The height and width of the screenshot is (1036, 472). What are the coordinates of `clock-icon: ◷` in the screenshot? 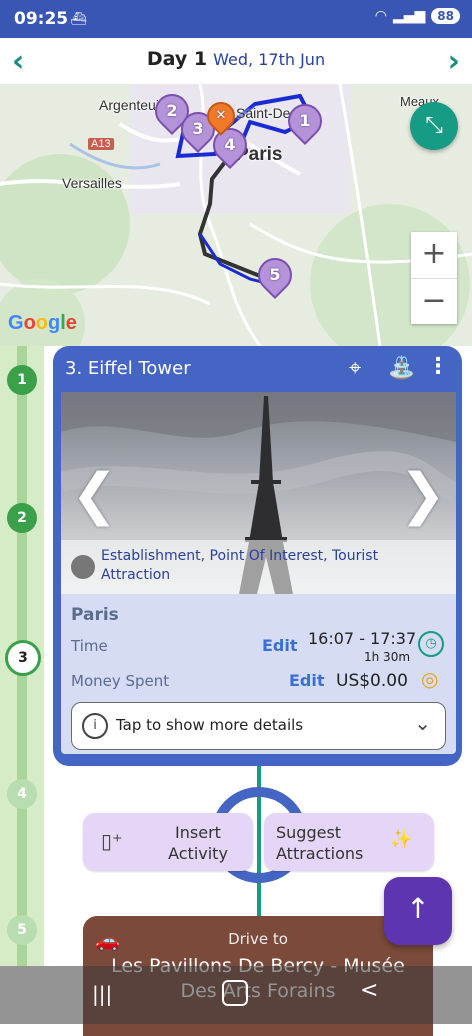 It's located at (431, 644).